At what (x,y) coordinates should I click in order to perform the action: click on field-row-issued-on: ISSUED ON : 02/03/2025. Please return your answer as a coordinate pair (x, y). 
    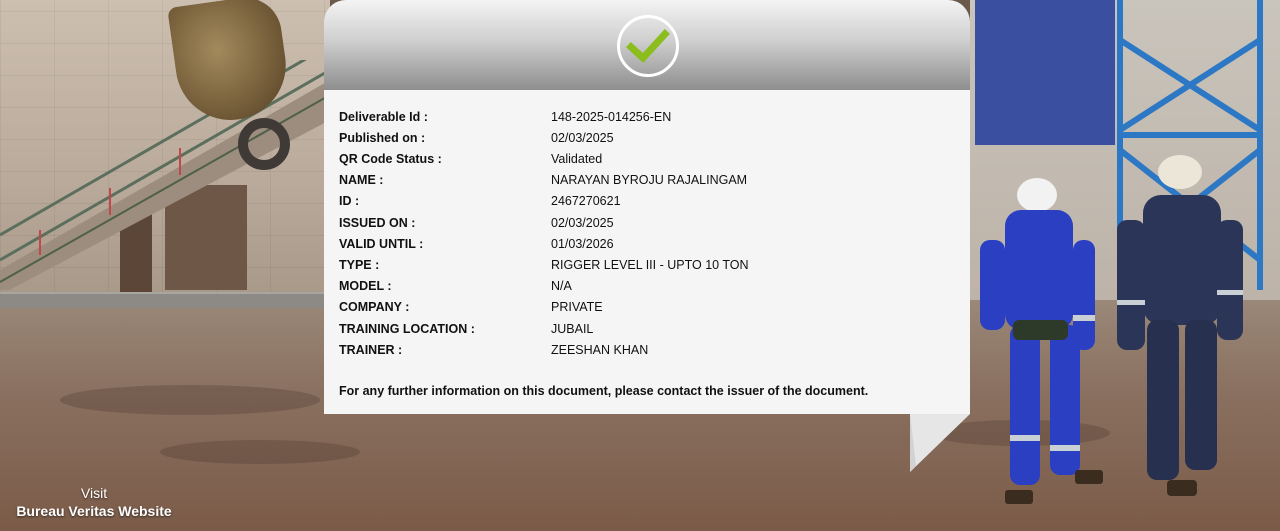
    Looking at the image, I should click on (649, 226).